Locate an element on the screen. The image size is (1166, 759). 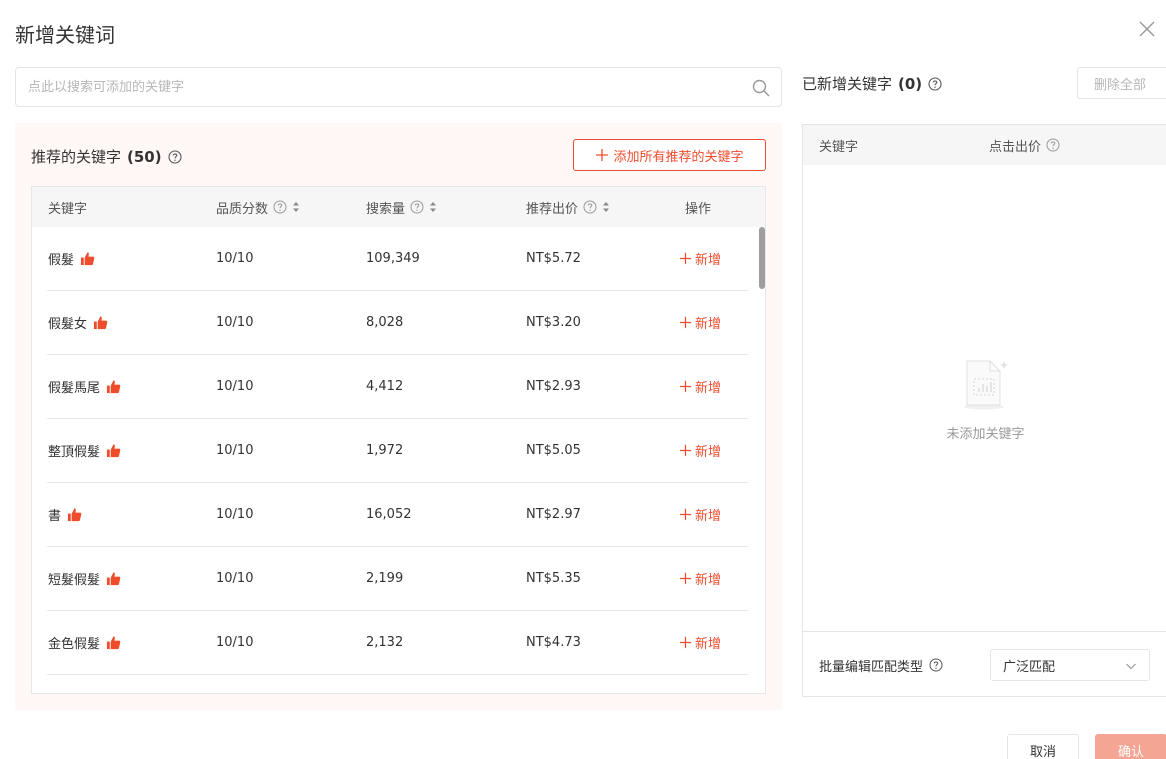
search-volume-cell: 109,349 is located at coordinates (393, 258).